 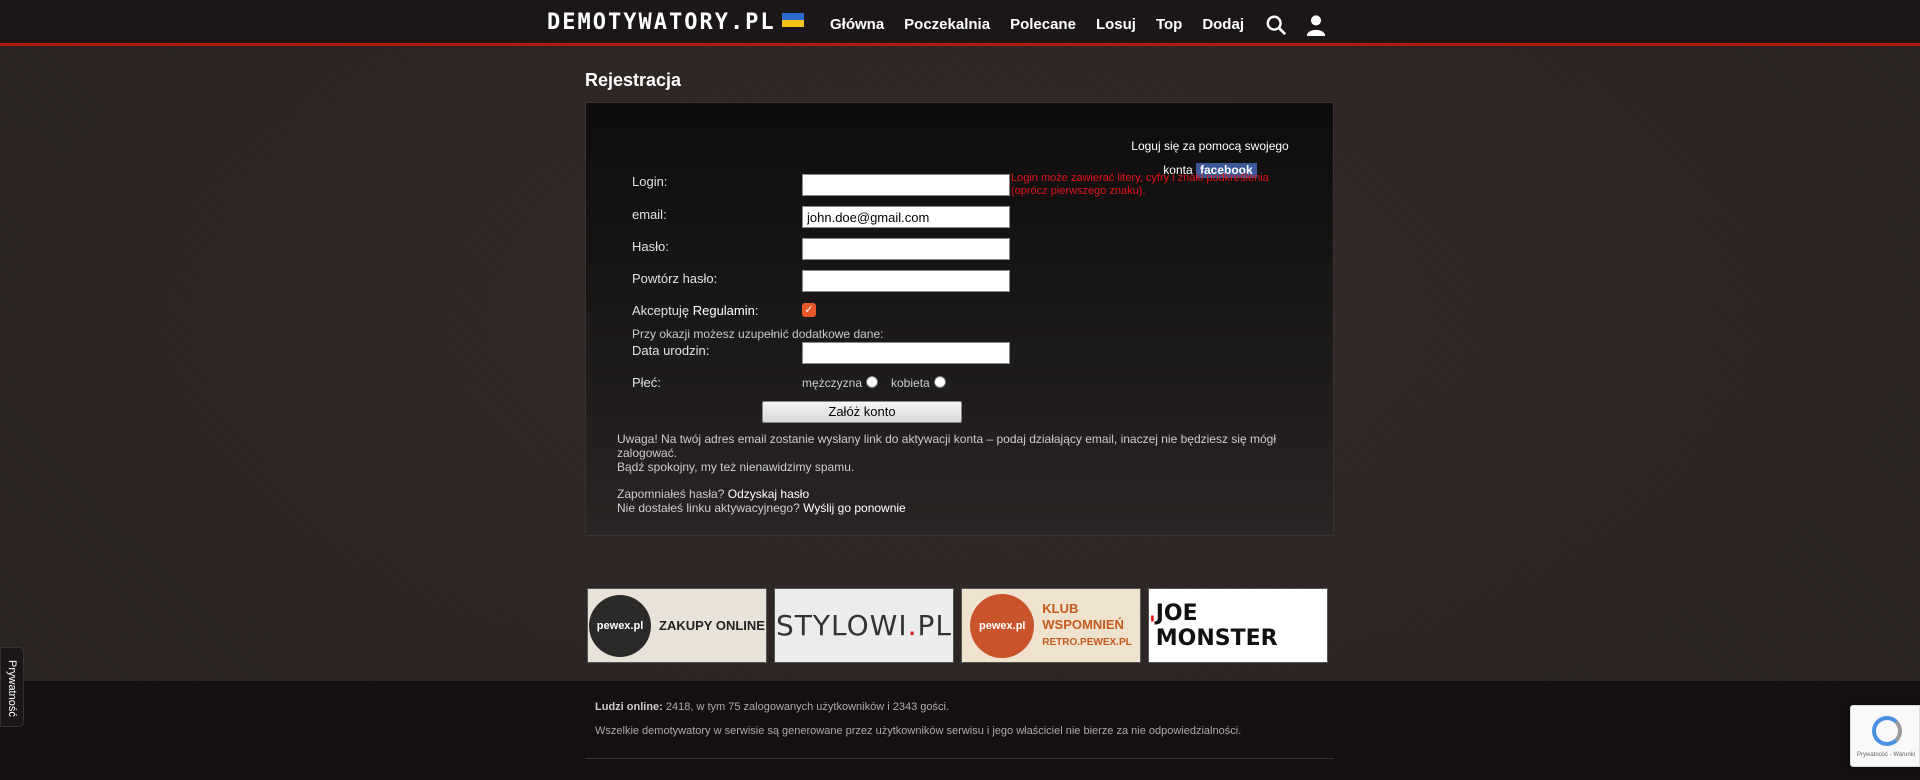 What do you see at coordinates (854, 508) in the screenshot?
I see `resend-activation-link: Wyślij go ponownie` at bounding box center [854, 508].